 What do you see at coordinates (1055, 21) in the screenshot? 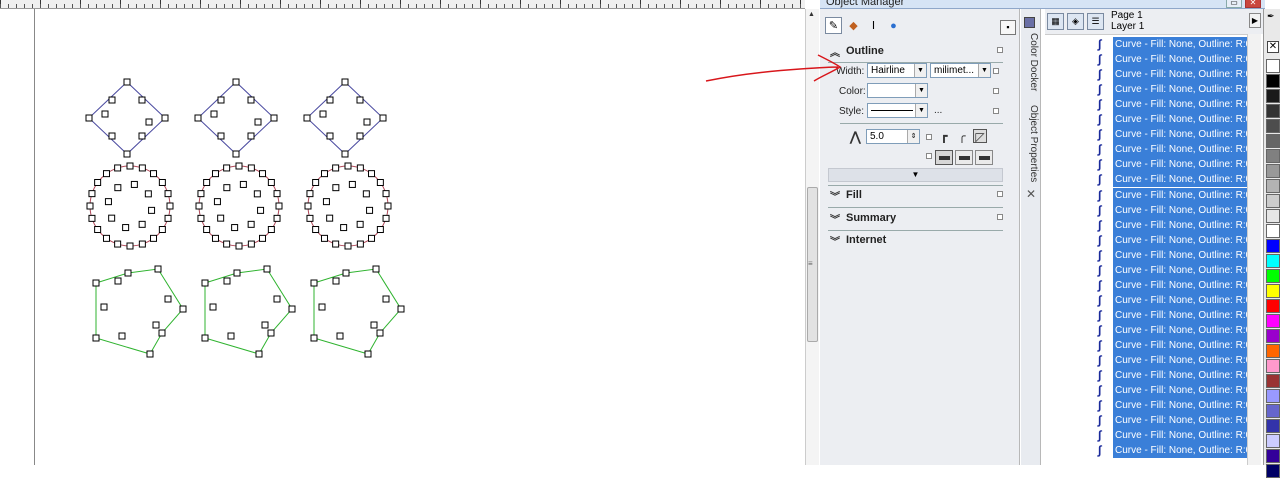
I see `show-properties-icon: ▦` at bounding box center [1055, 21].